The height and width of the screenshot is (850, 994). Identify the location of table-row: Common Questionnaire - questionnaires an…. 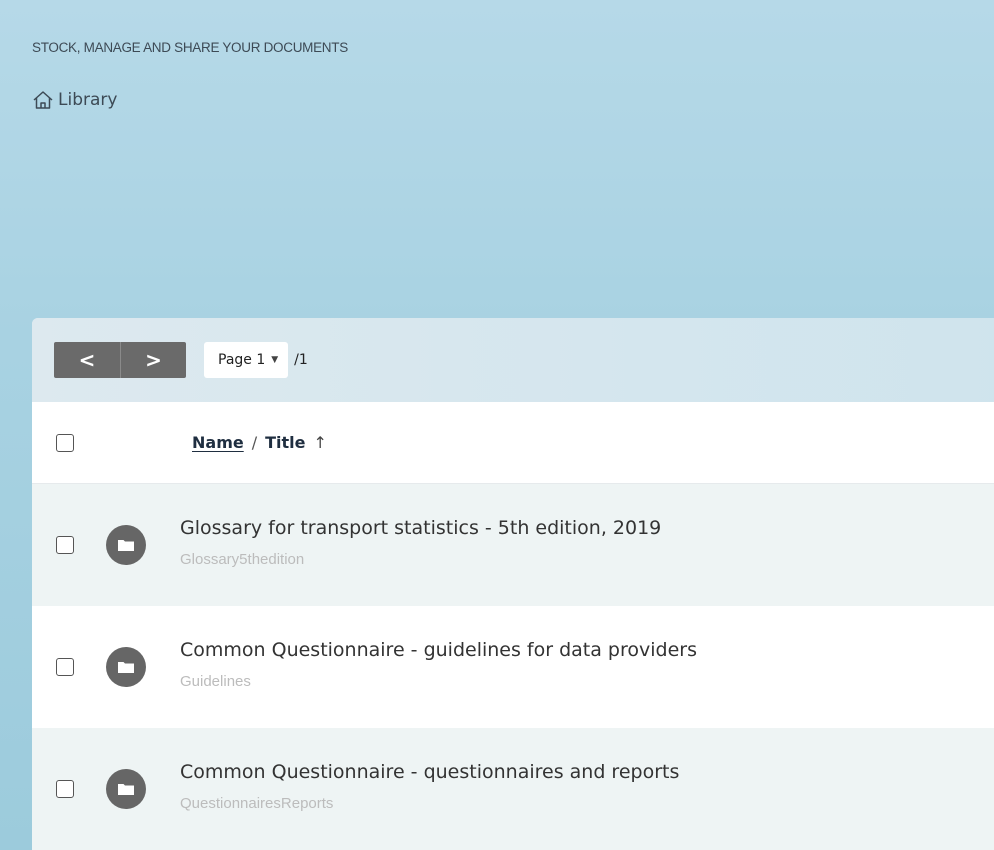
(513, 789).